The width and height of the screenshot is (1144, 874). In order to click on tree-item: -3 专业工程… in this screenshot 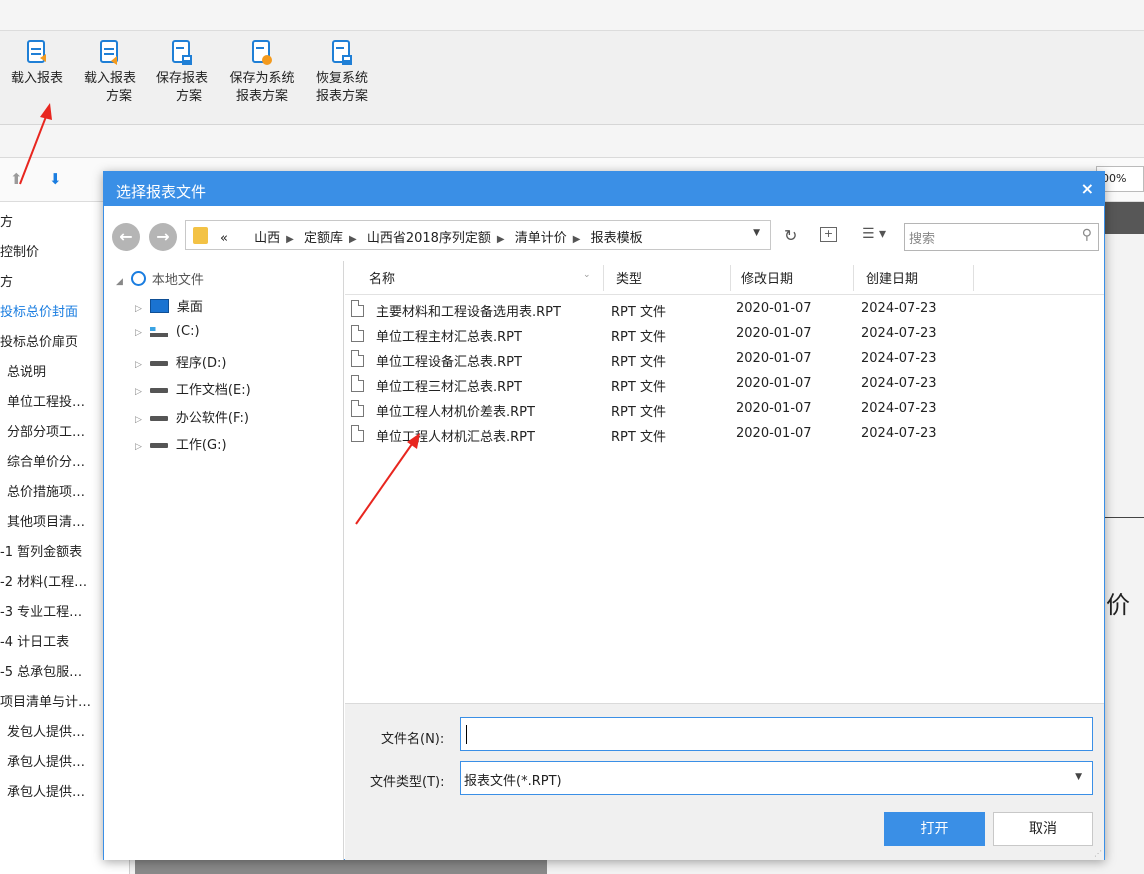, I will do `click(41, 613)`.